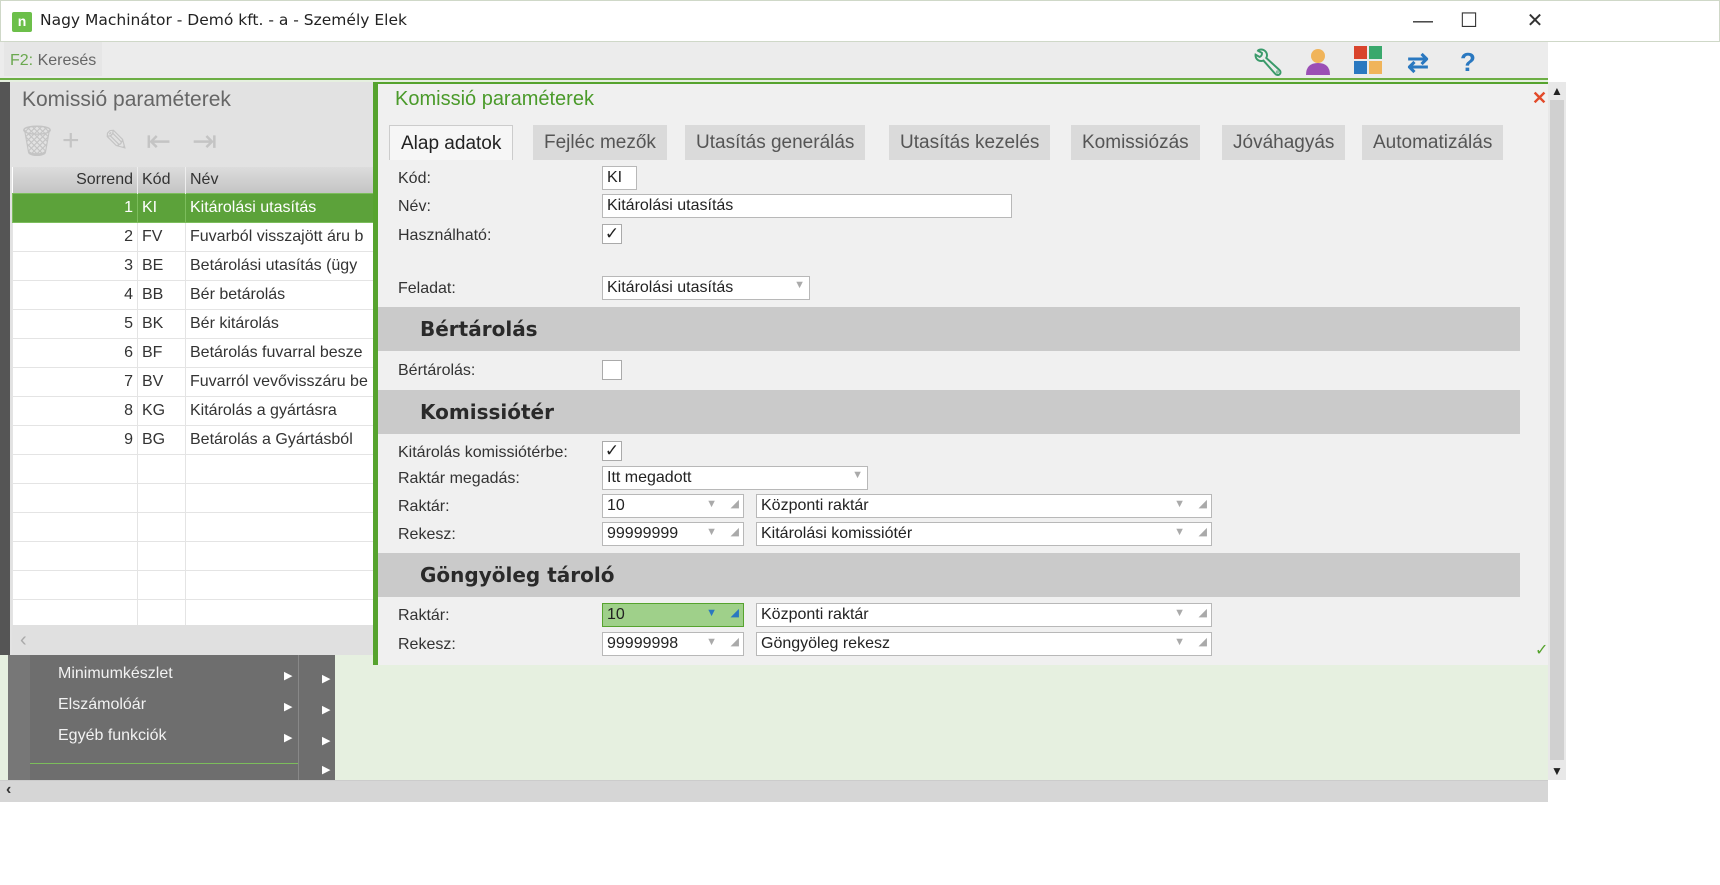 Image resolution: width=1720 pixels, height=885 pixels. Describe the element at coordinates (116, 141) in the screenshot. I see `pencil-icon: ✎` at that location.